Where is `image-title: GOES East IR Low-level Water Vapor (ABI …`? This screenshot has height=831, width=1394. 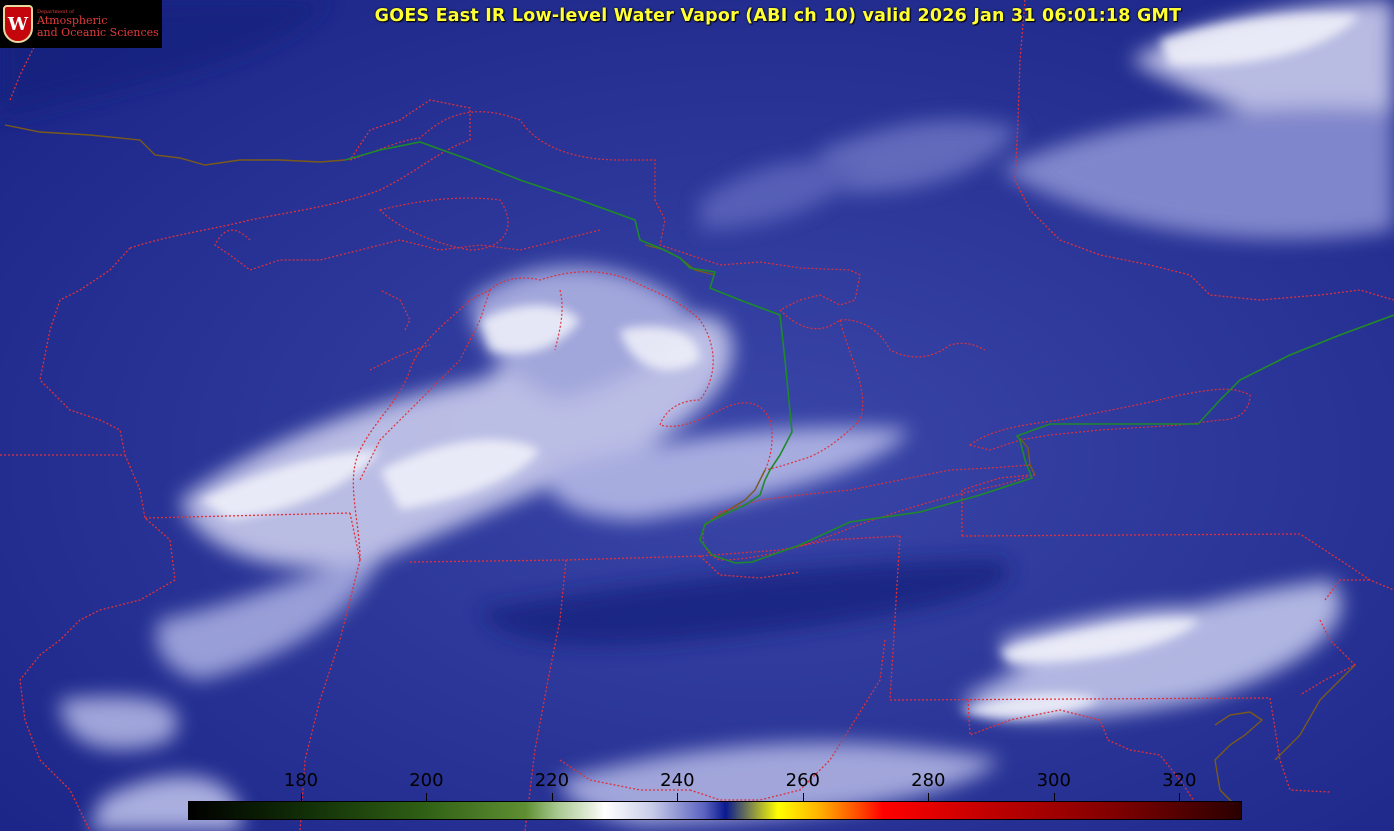 image-title: GOES East IR Low-level Water Vapor (ABI … is located at coordinates (778, 16).